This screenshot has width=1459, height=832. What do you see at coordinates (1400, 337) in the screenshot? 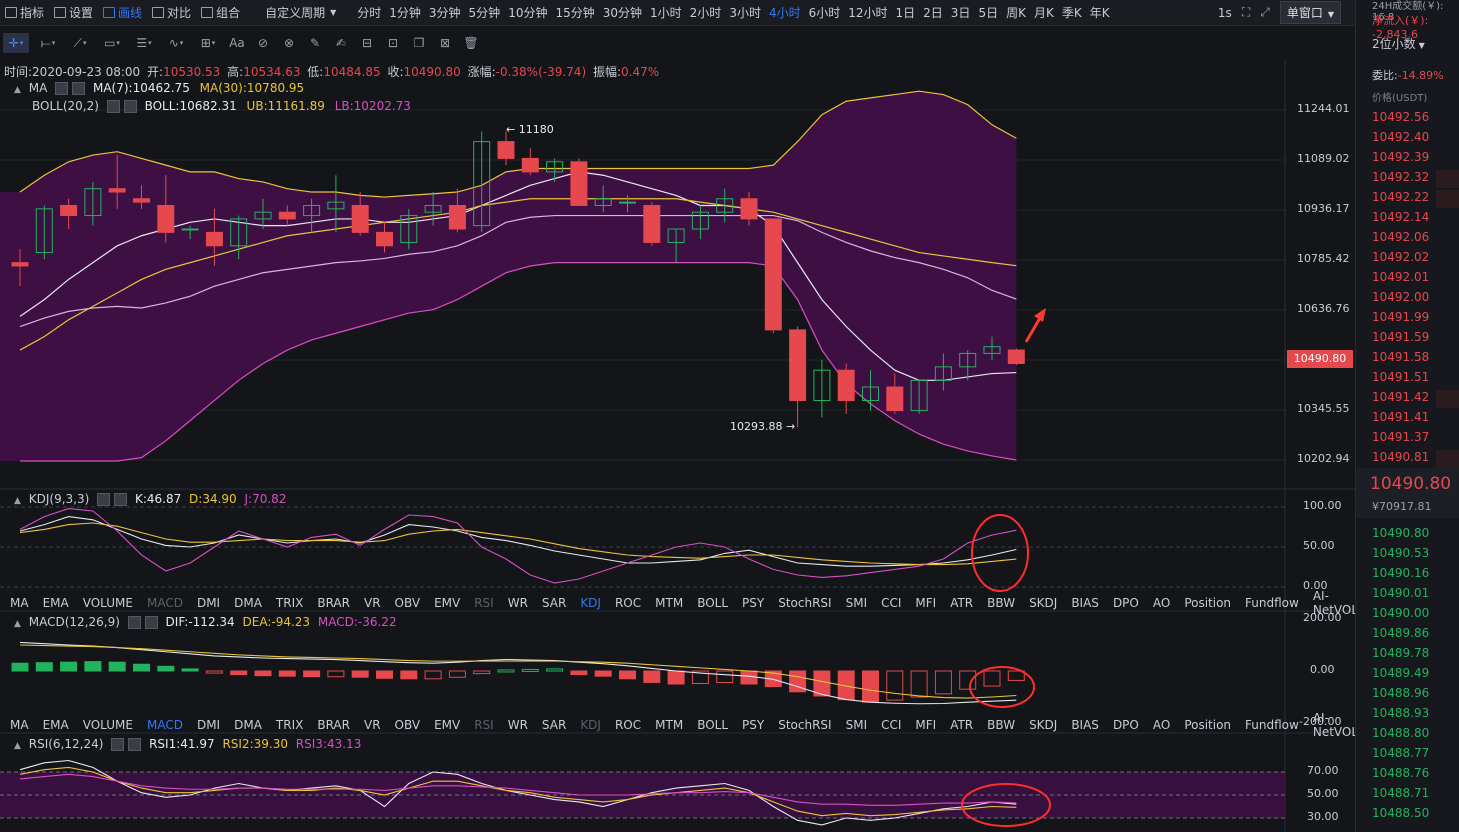
I see `ask-price: 10491.59` at bounding box center [1400, 337].